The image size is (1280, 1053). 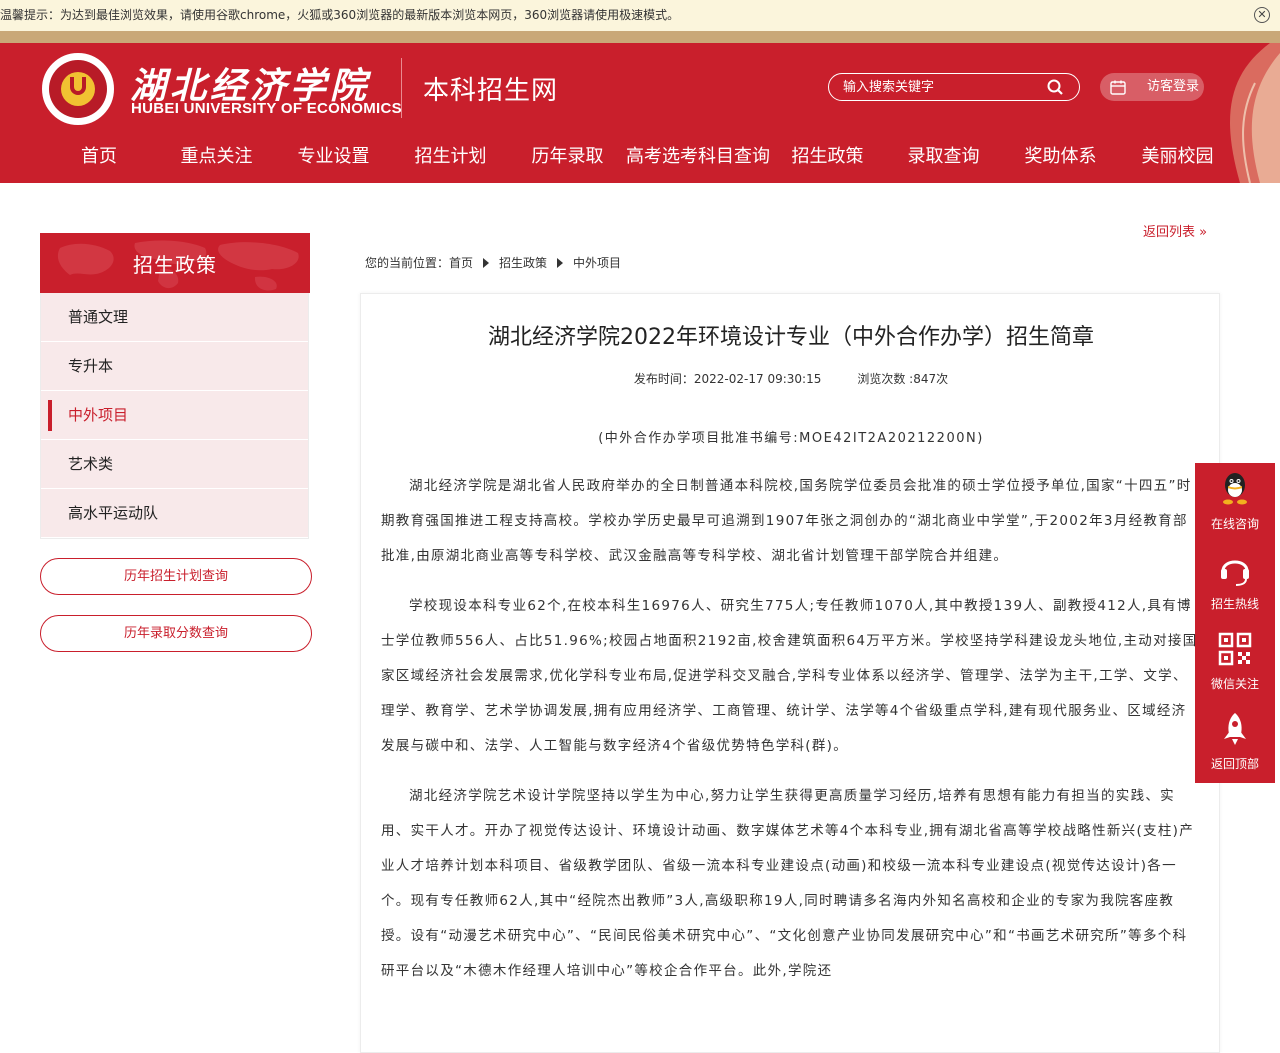 I want to click on logo-english-name: HUBEI UNIVERSITY OF ECONOMICS, so click(x=266, y=108).